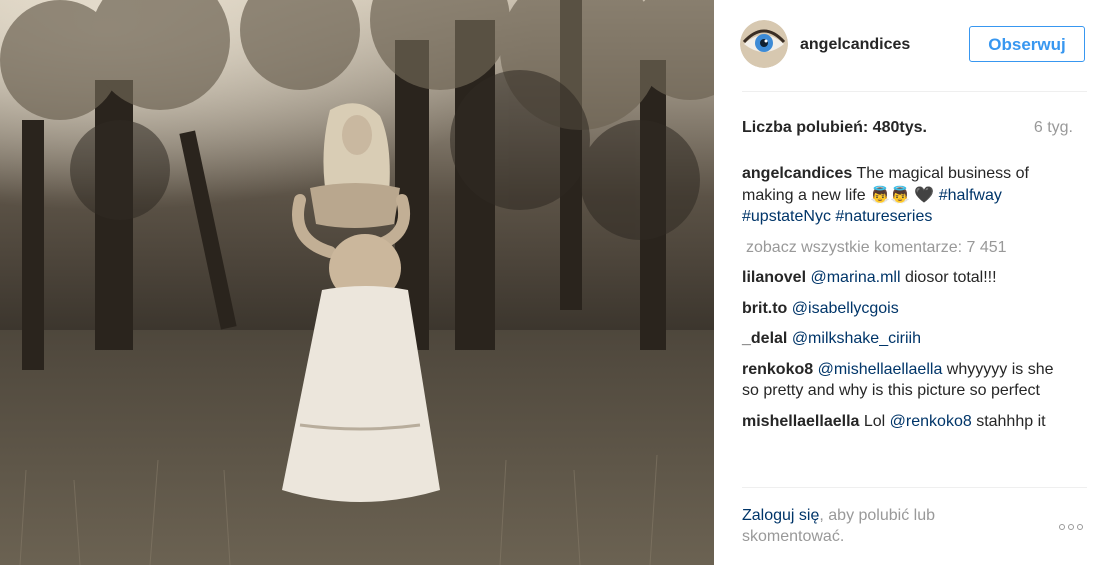 The width and height of the screenshot is (1095, 565). Describe the element at coordinates (931, 421) in the screenshot. I see `comment-mention: @renkoko8` at that location.